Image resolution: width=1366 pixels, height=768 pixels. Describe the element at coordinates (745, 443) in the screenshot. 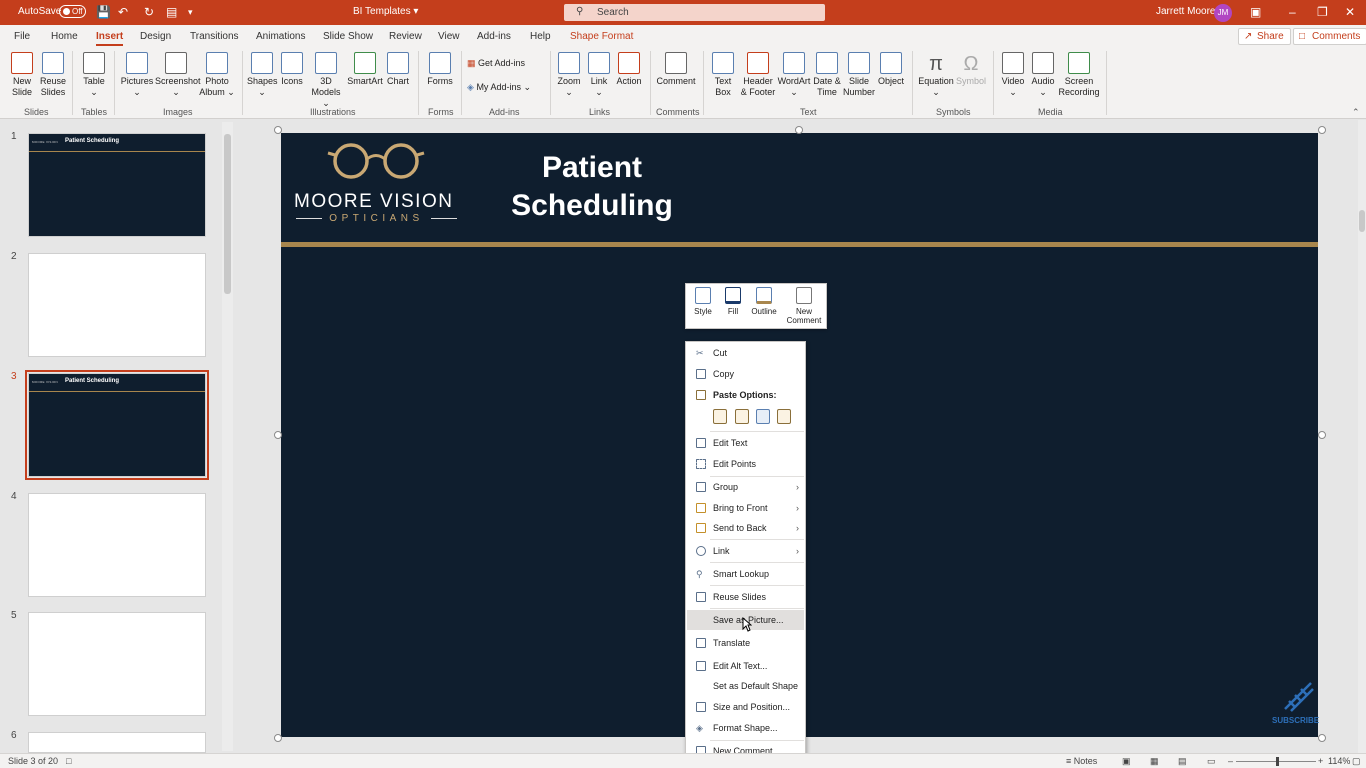

I see `menu-edit-text: Edit Text` at that location.